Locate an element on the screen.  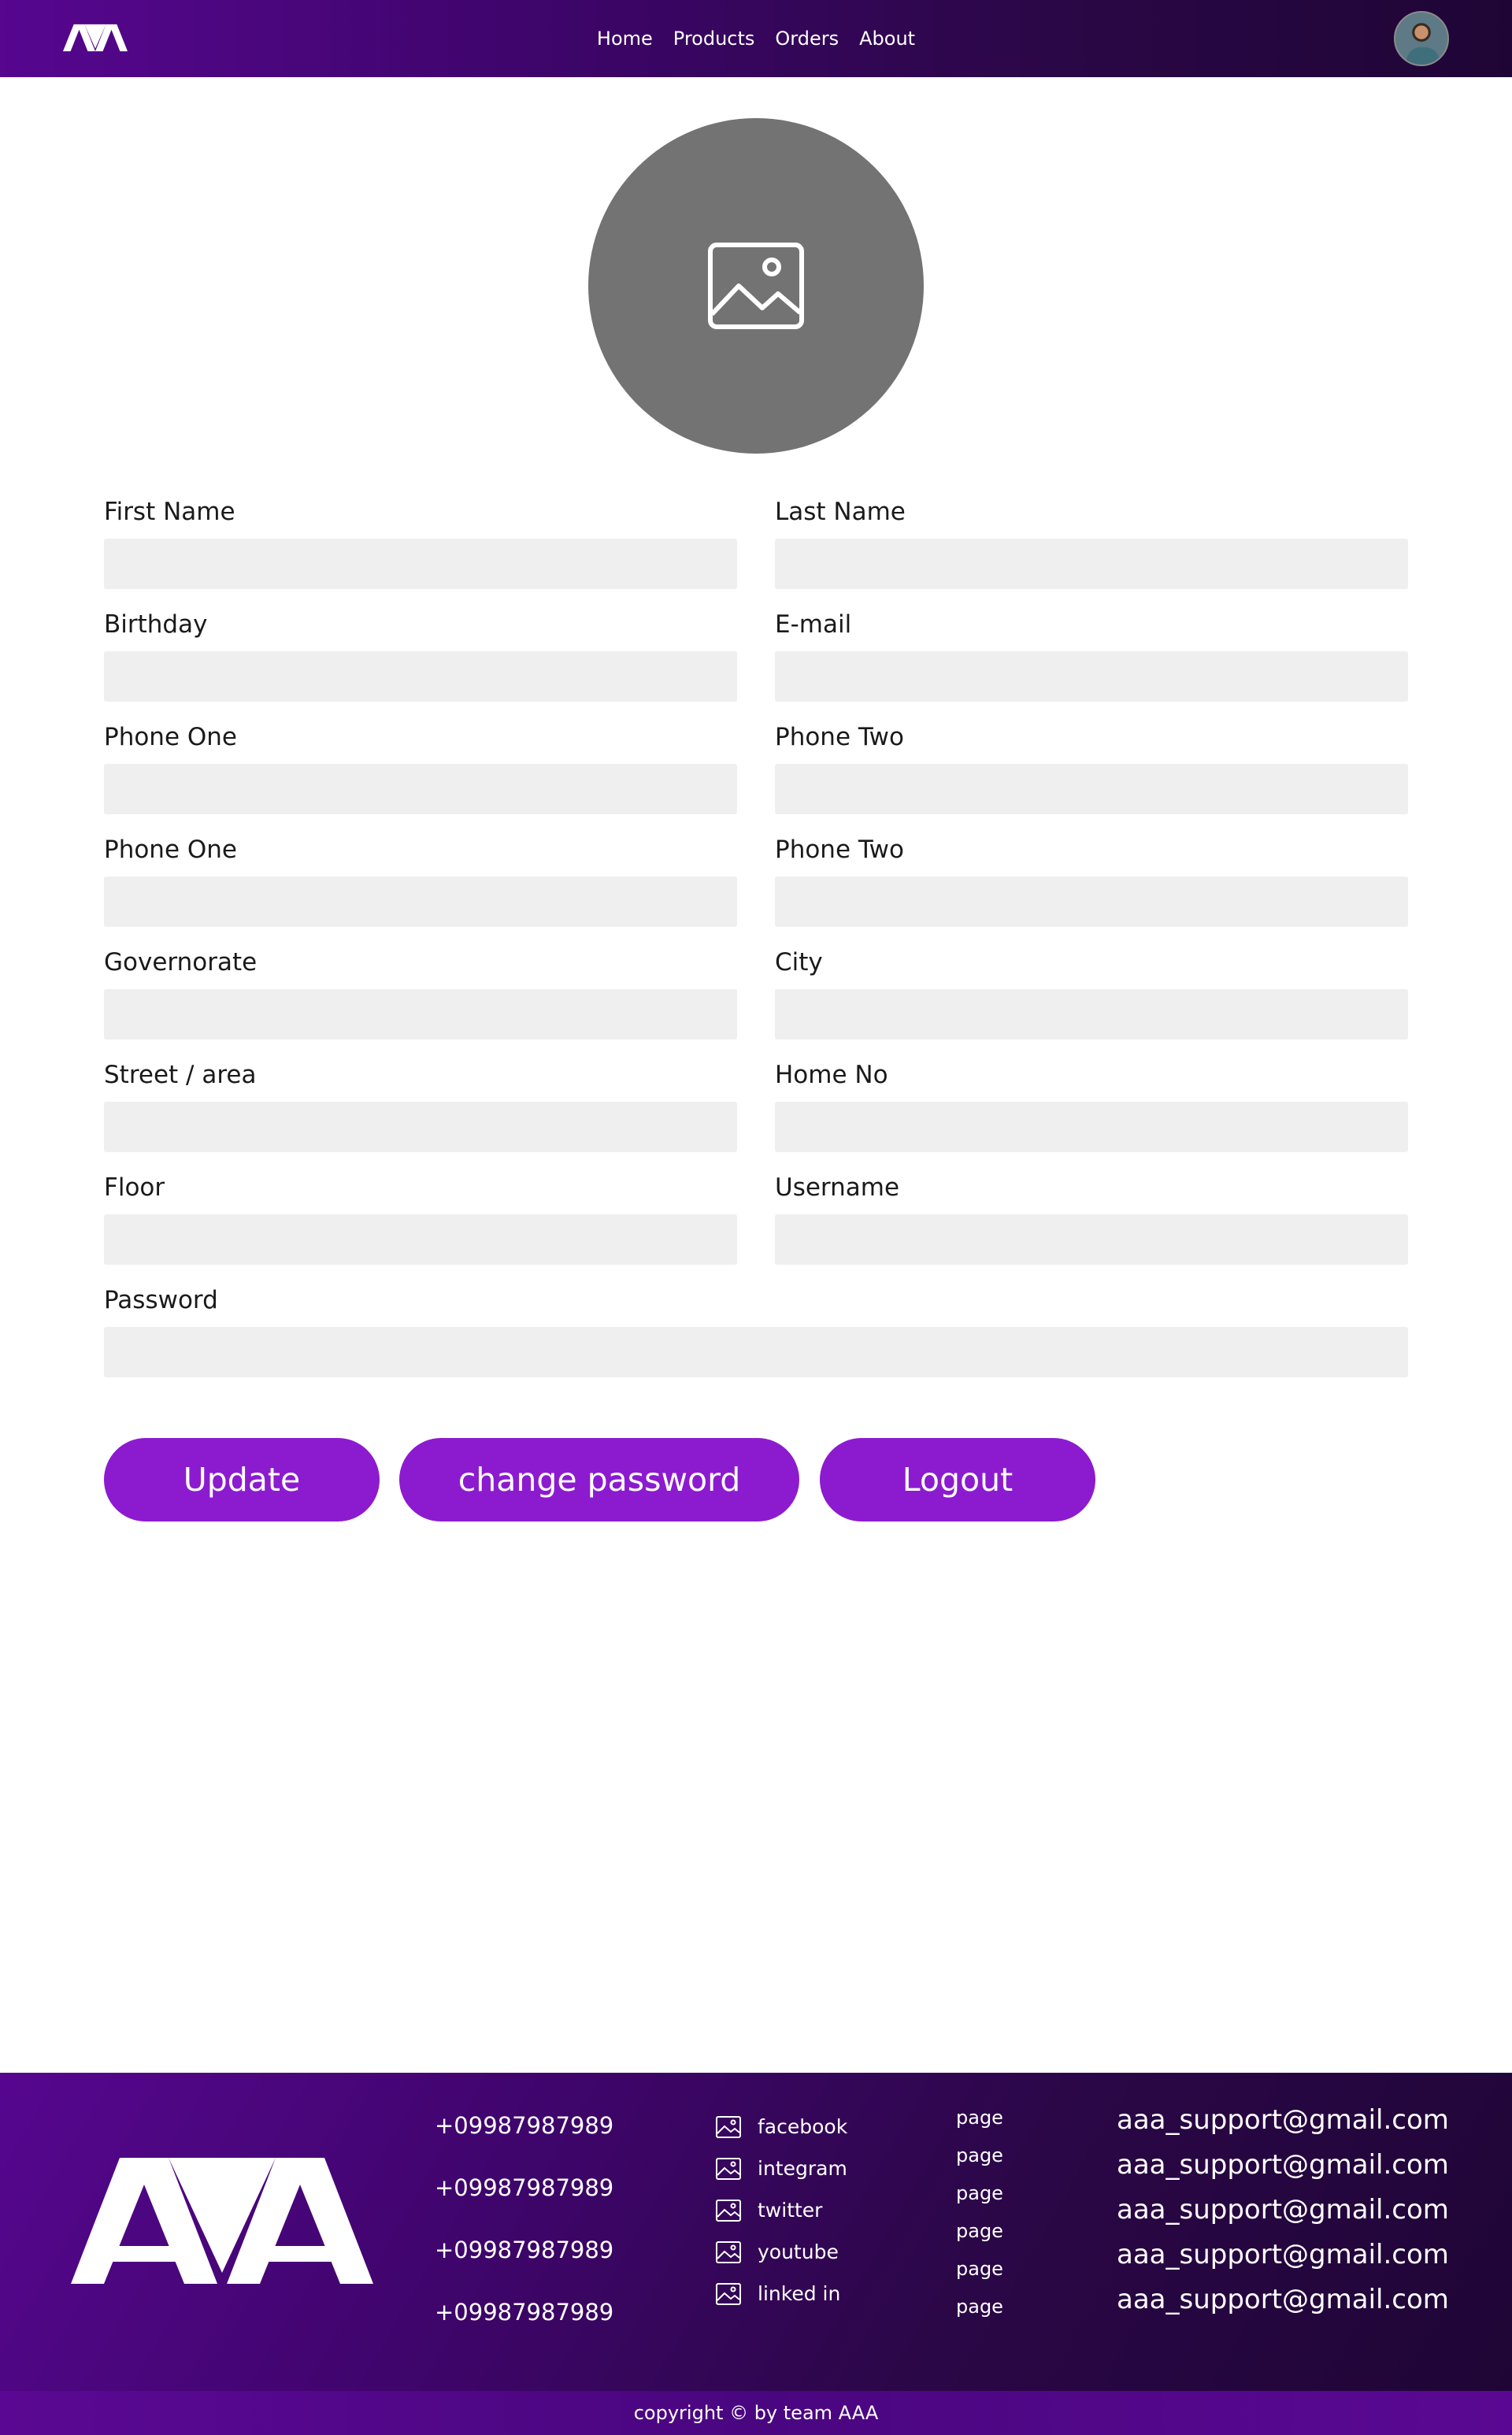
social-label: twitter is located at coordinates (790, 2210).